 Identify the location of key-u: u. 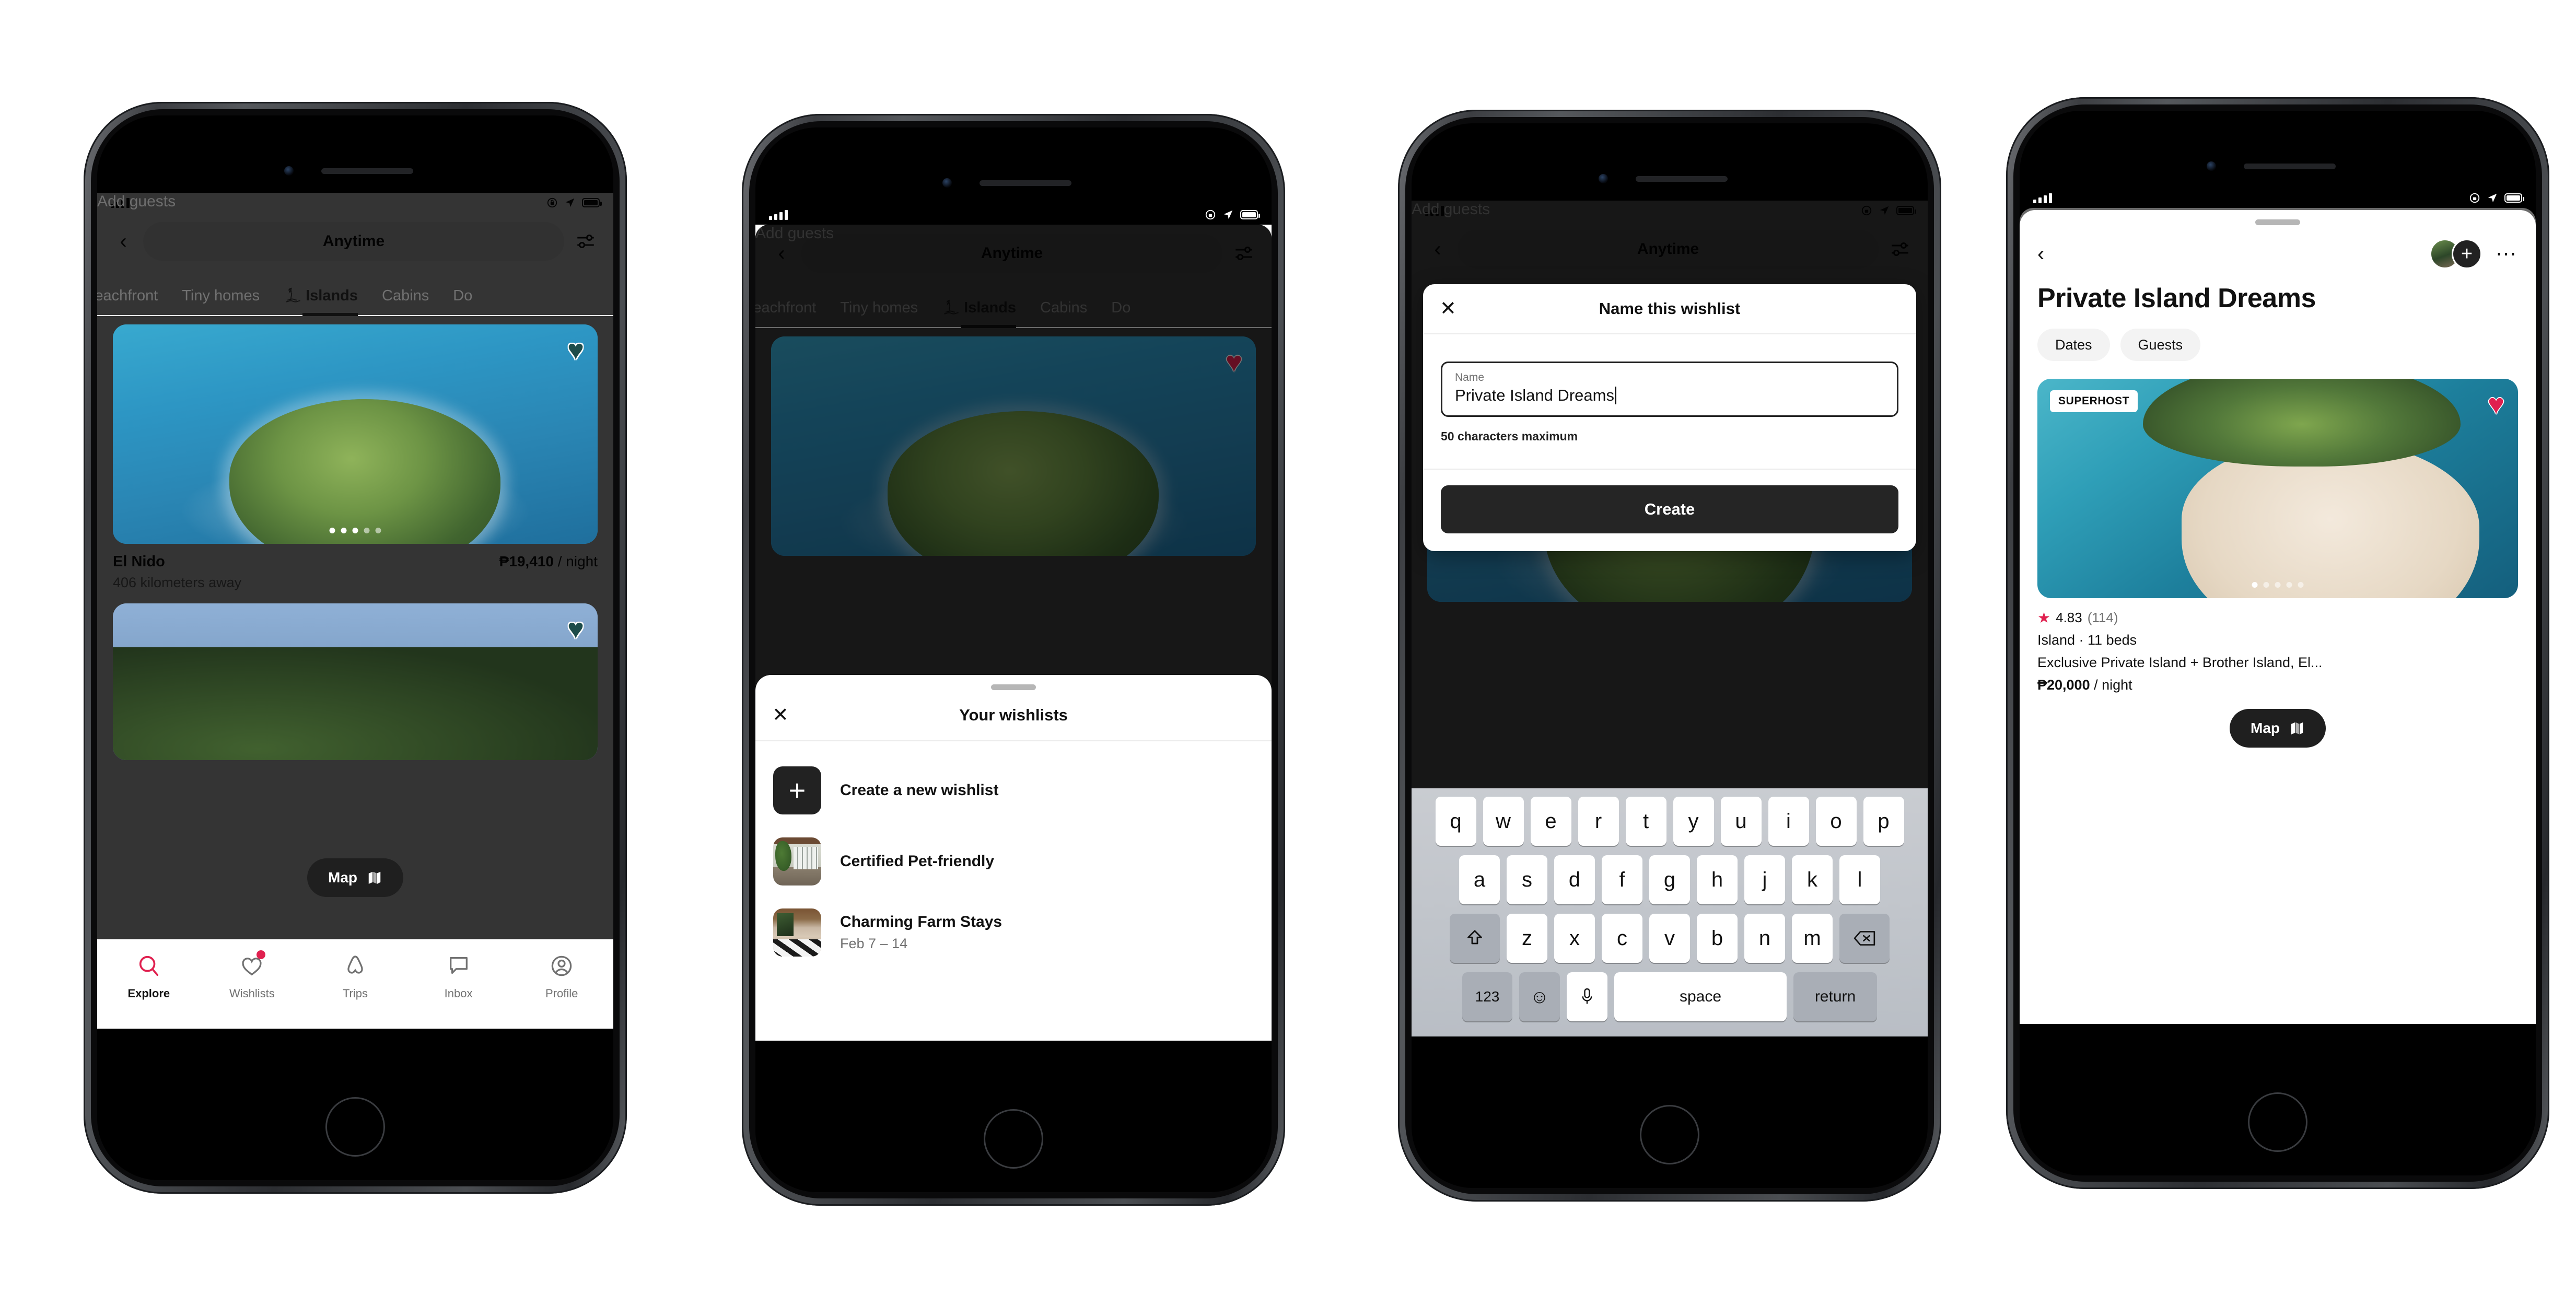
(1741, 821).